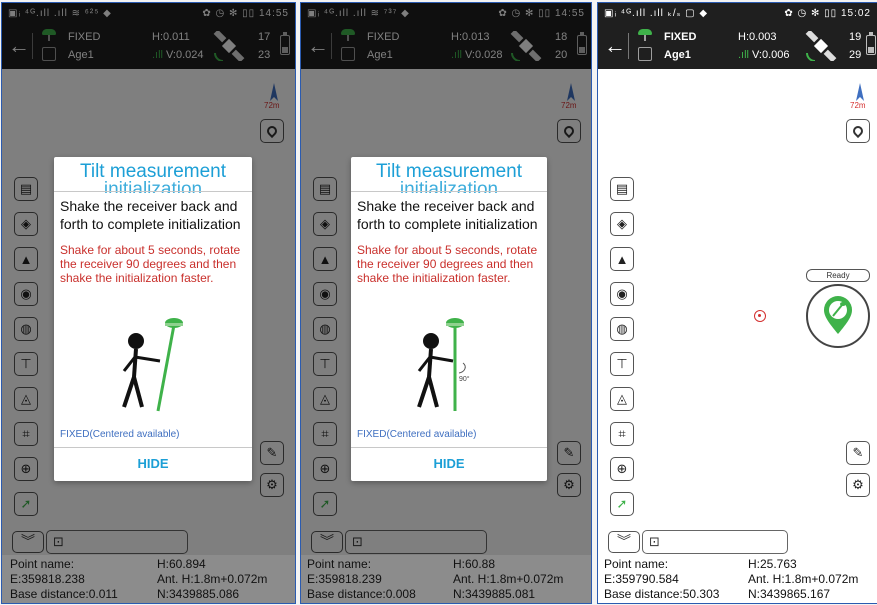 This screenshot has height=605, width=877. I want to click on tilt-survey-button, so click(838, 316).